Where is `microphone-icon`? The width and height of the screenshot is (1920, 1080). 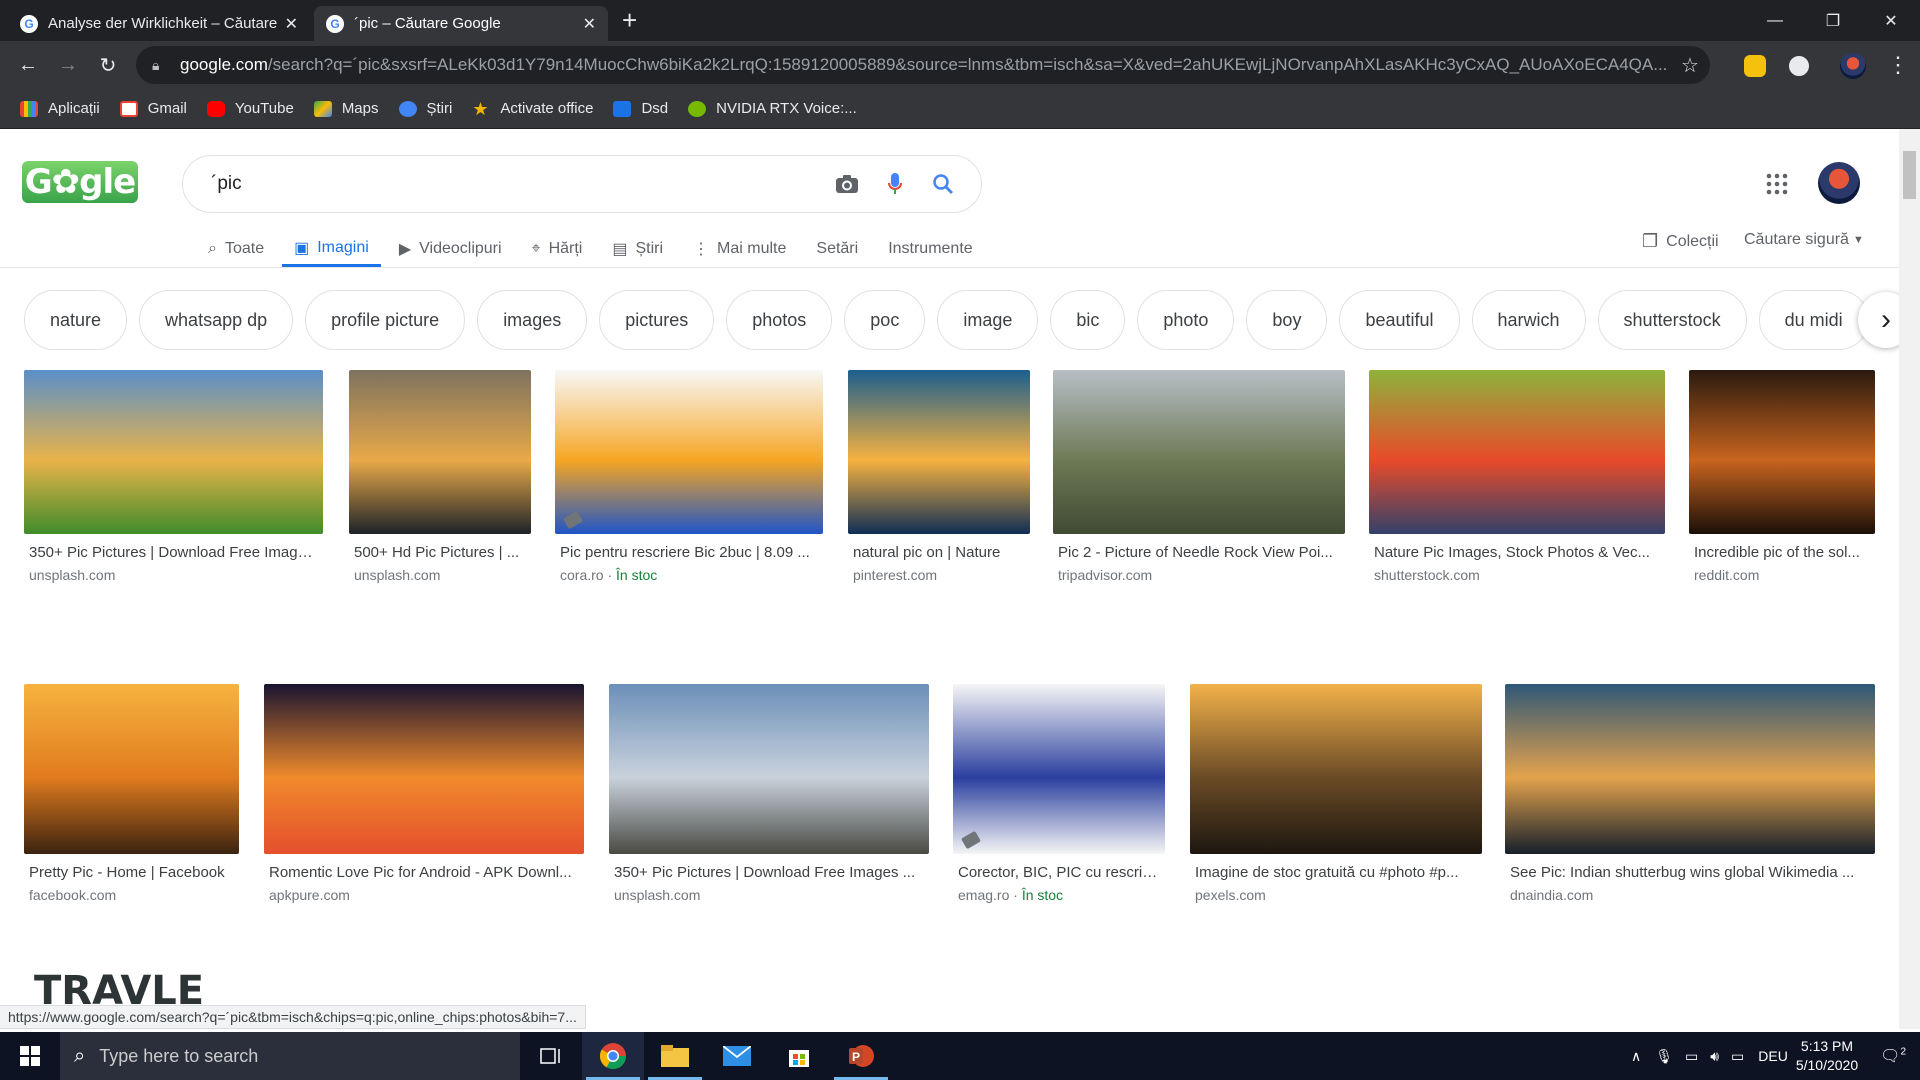 microphone-icon is located at coordinates (895, 184).